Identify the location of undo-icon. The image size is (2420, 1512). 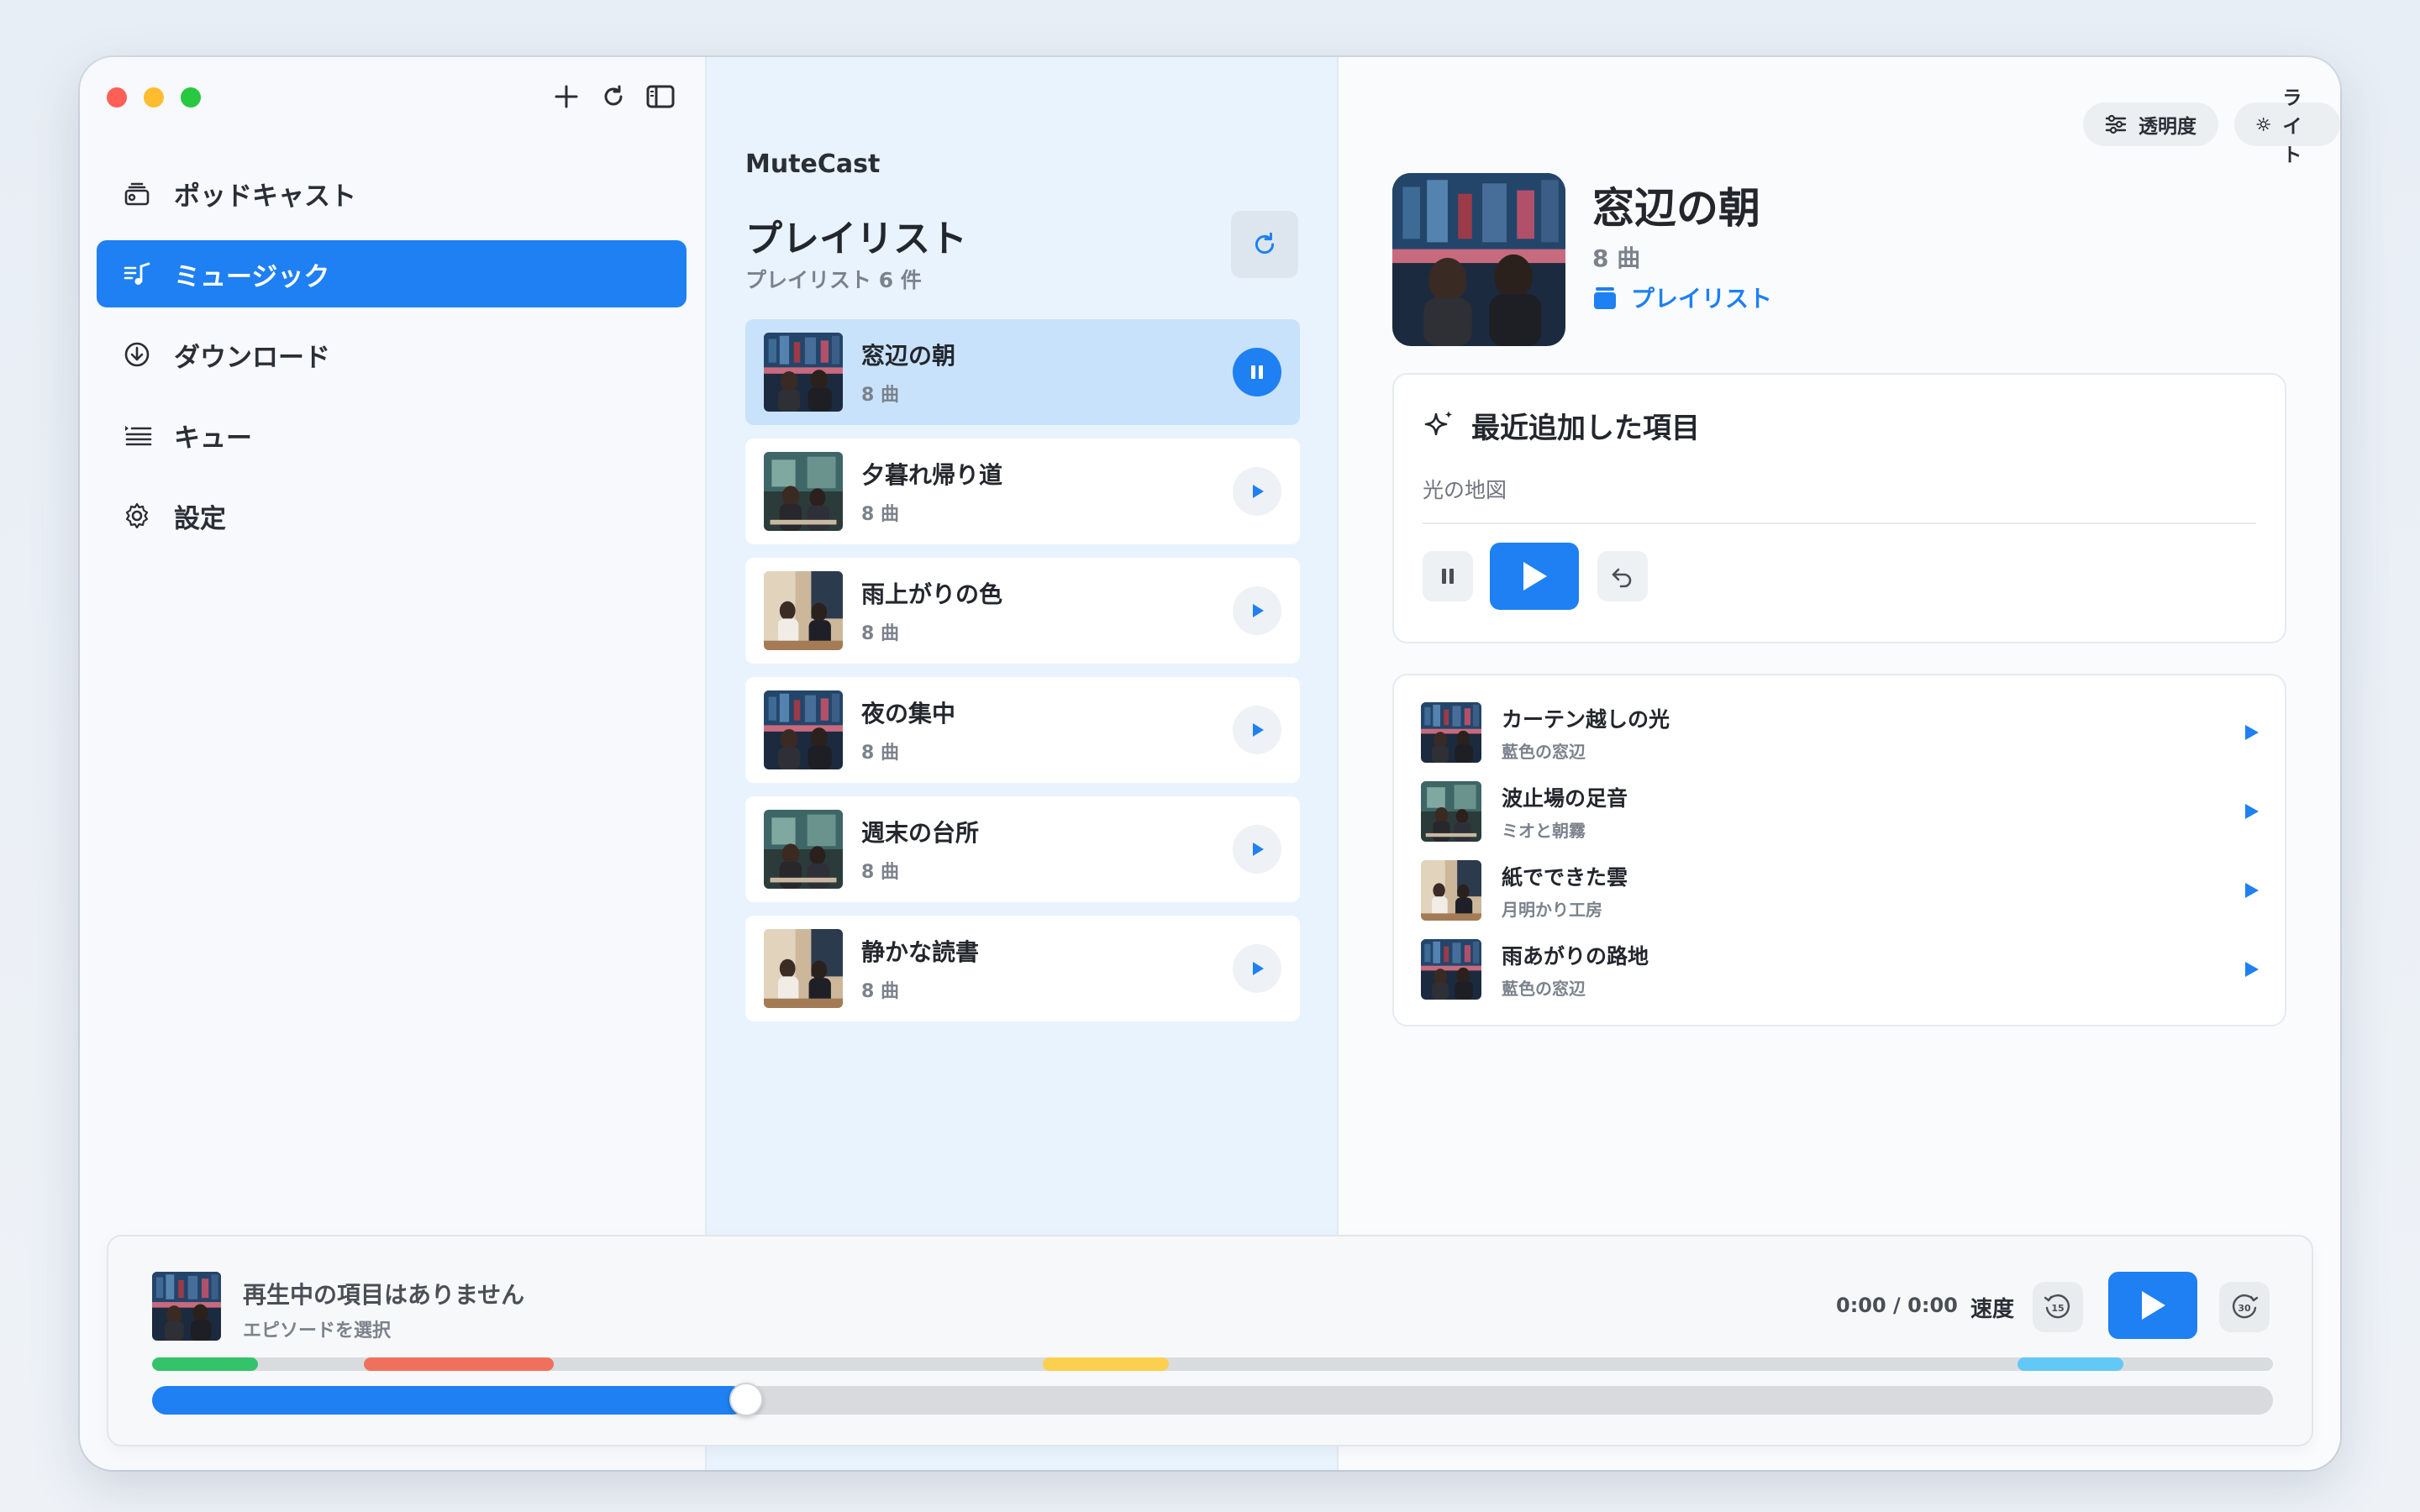
(1622, 578).